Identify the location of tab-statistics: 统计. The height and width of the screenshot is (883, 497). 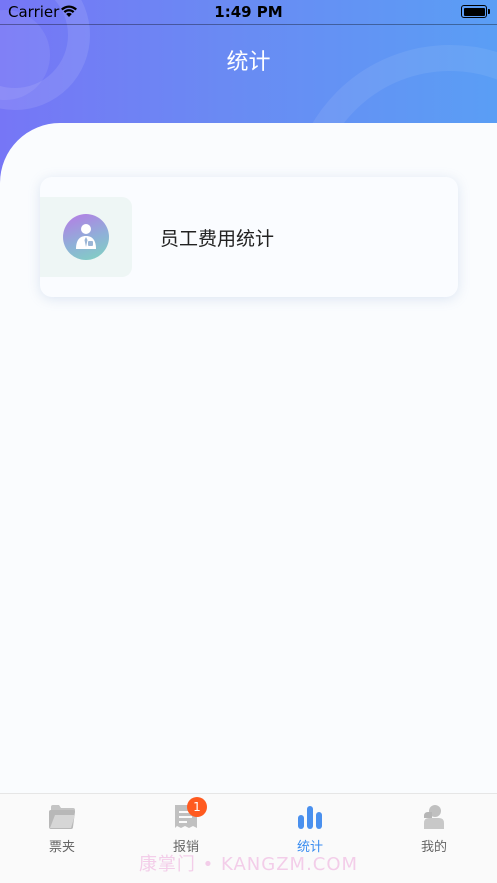
(310, 829).